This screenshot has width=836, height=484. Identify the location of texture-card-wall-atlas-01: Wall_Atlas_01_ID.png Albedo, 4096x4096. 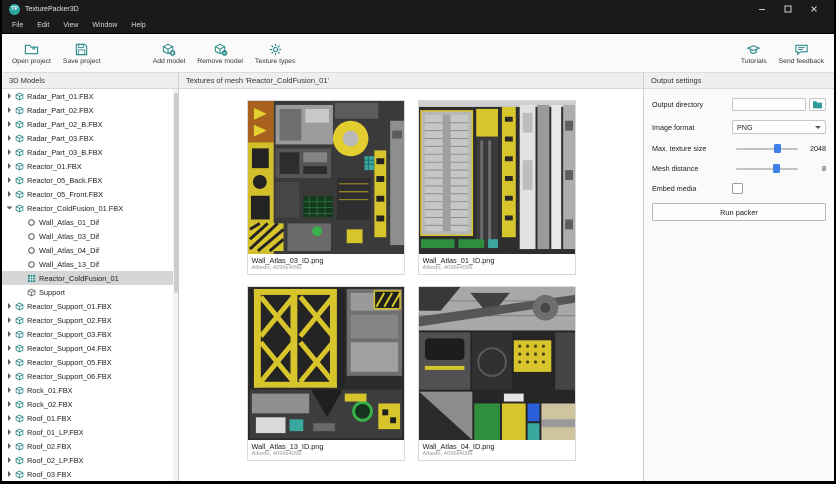
(496, 187).